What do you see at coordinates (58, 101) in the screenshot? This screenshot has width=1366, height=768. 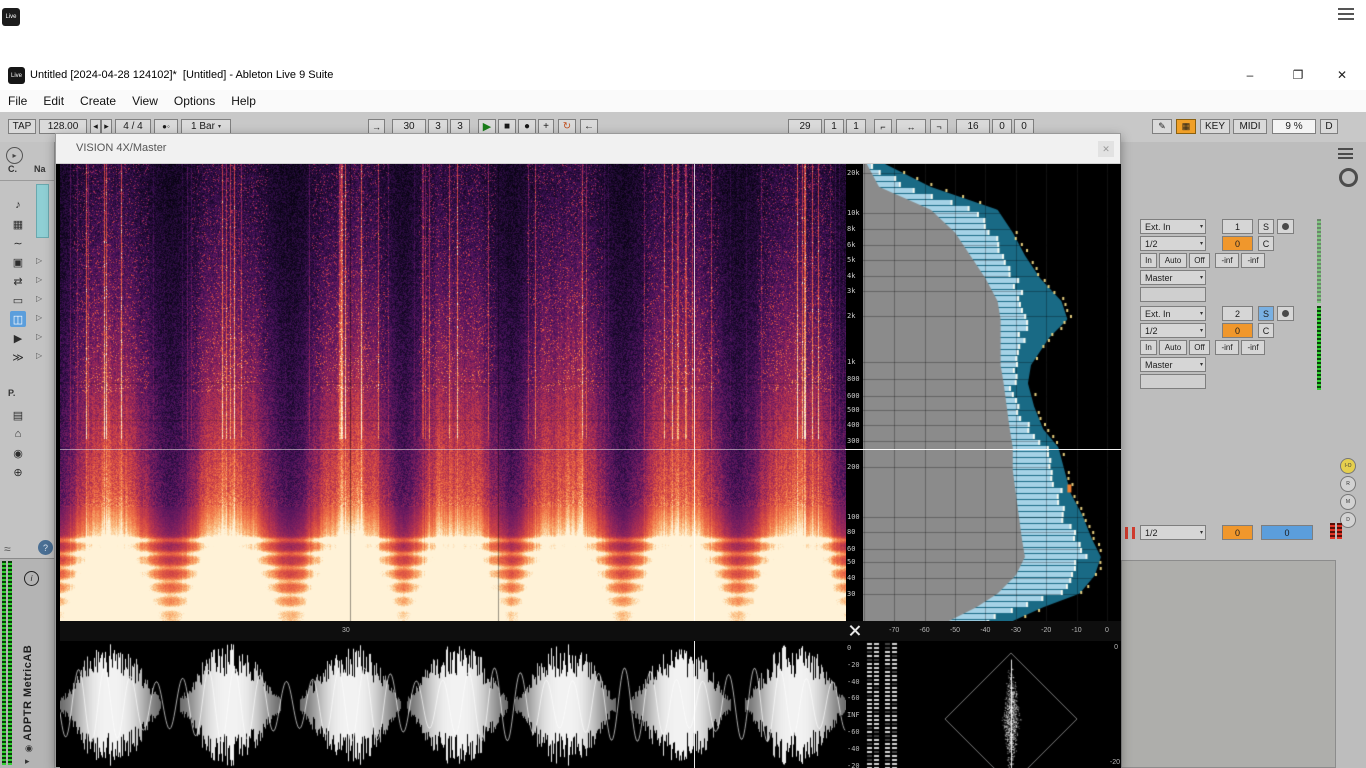 I see `menu-item-edit: Edit` at bounding box center [58, 101].